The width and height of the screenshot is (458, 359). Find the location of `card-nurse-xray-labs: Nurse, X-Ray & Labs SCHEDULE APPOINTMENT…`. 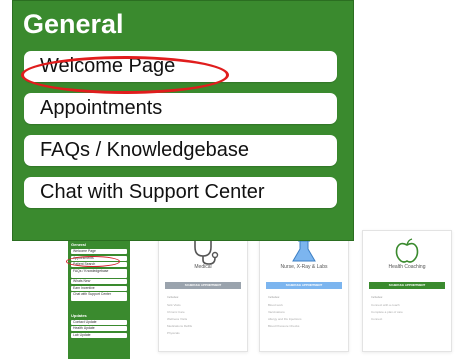

card-nurse-xray-labs: Nurse, X-Ray & Labs SCHEDULE APPOINTMENT… is located at coordinates (304, 291).